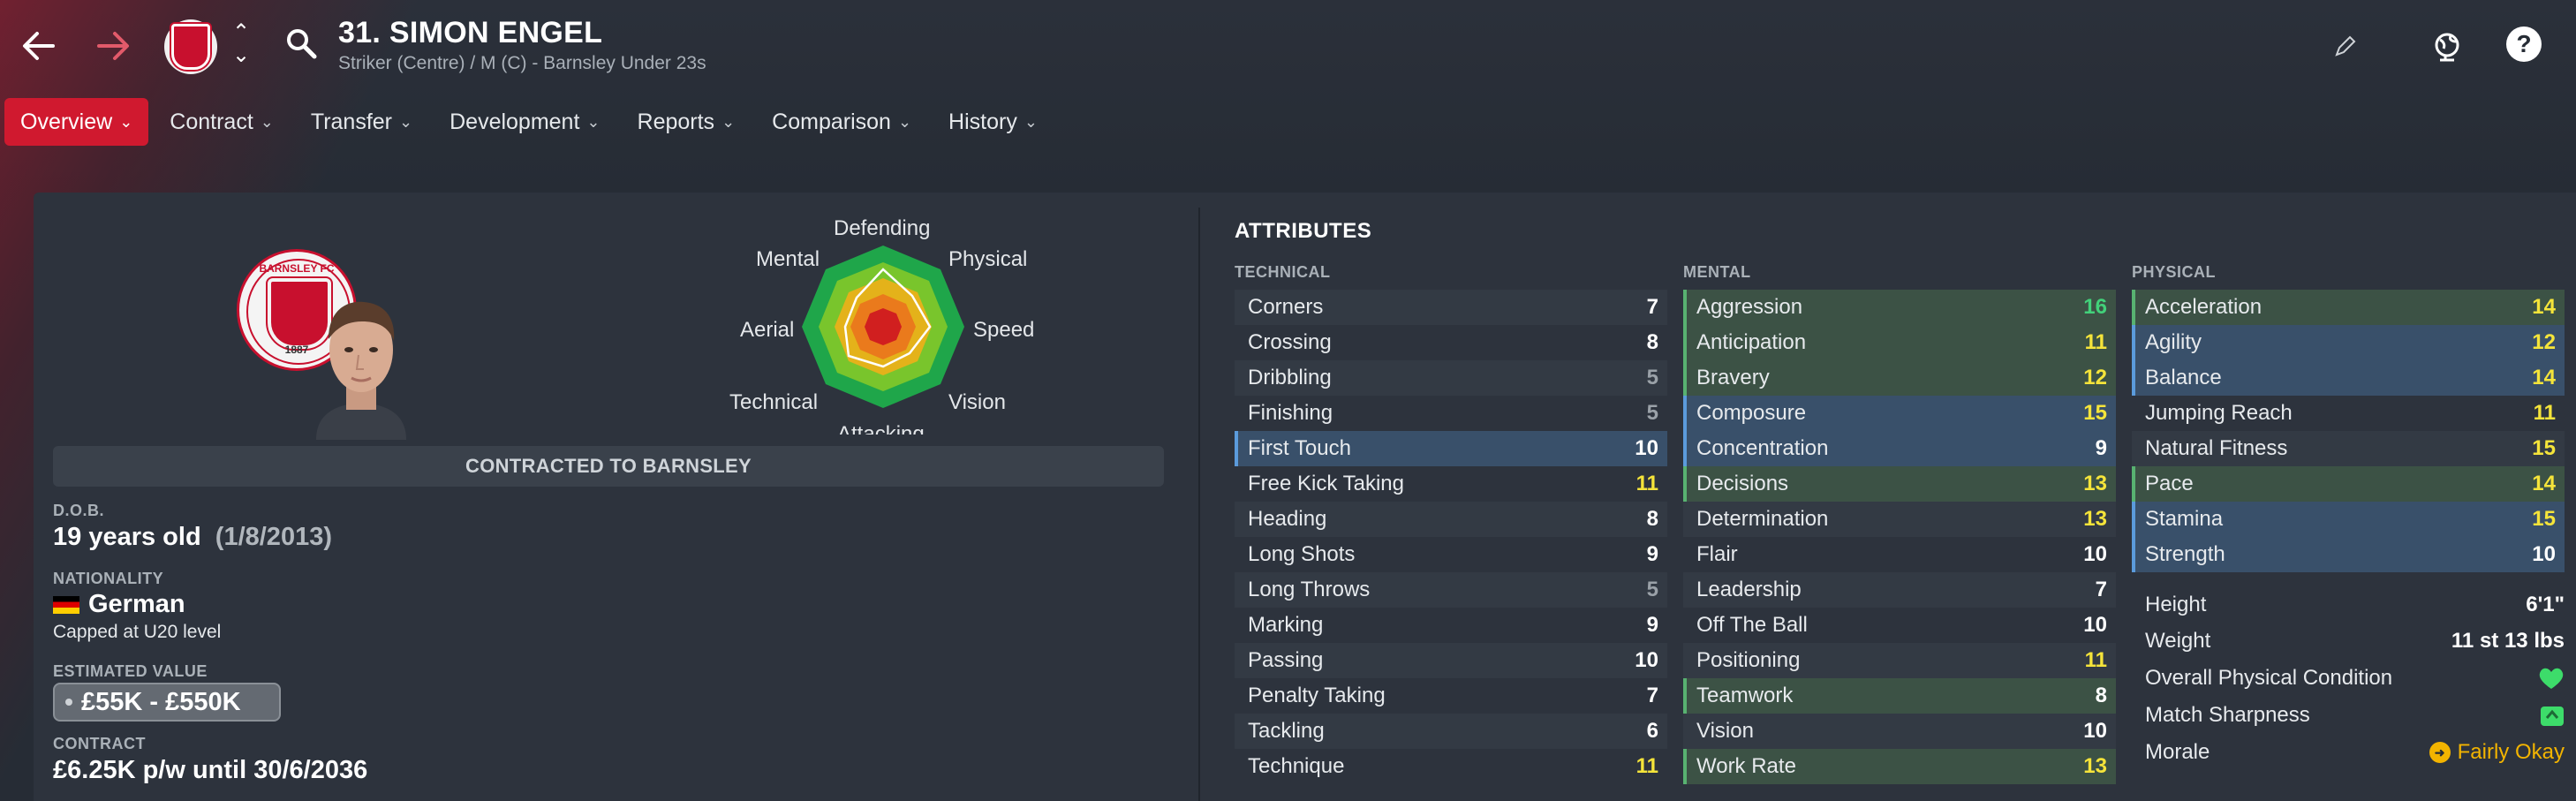 Image resolution: width=2576 pixels, height=801 pixels. Describe the element at coordinates (1451, 555) in the screenshot. I see `attr-row: Long Shots 9` at that location.